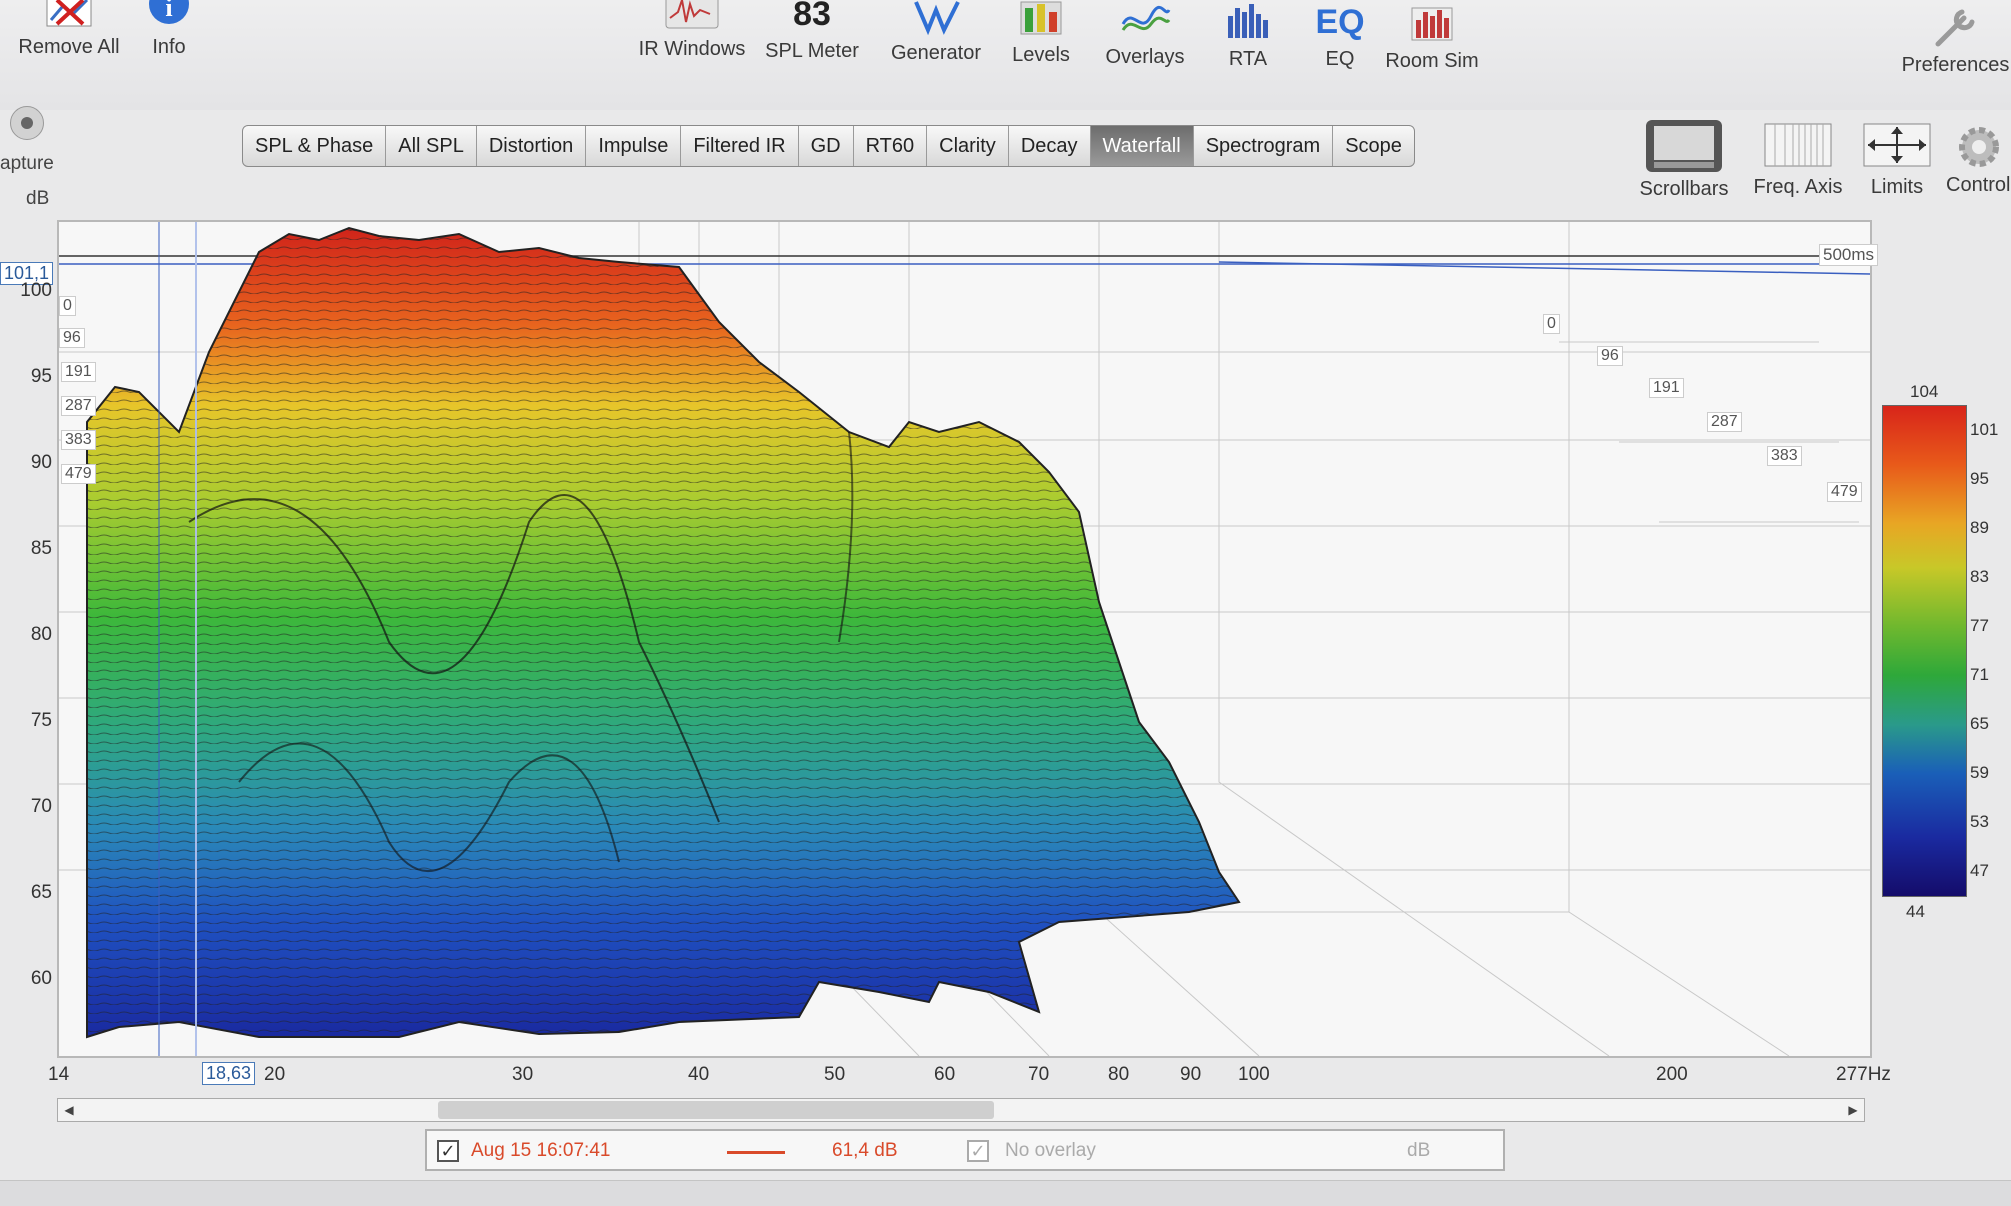  I want to click on tab-filtered-ir: Filtered IR, so click(740, 146).